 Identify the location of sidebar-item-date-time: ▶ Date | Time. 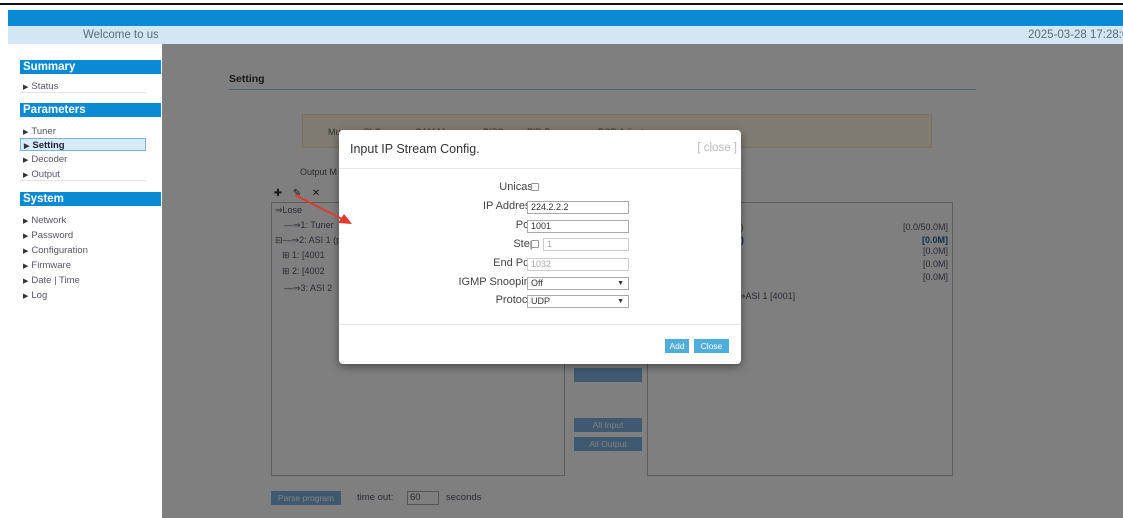
(83, 280).